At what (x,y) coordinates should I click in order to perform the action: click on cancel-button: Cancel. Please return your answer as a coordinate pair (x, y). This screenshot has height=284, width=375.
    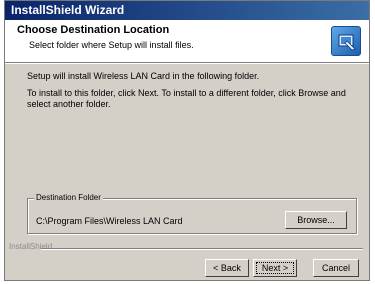
    Looking at the image, I should click on (336, 268).